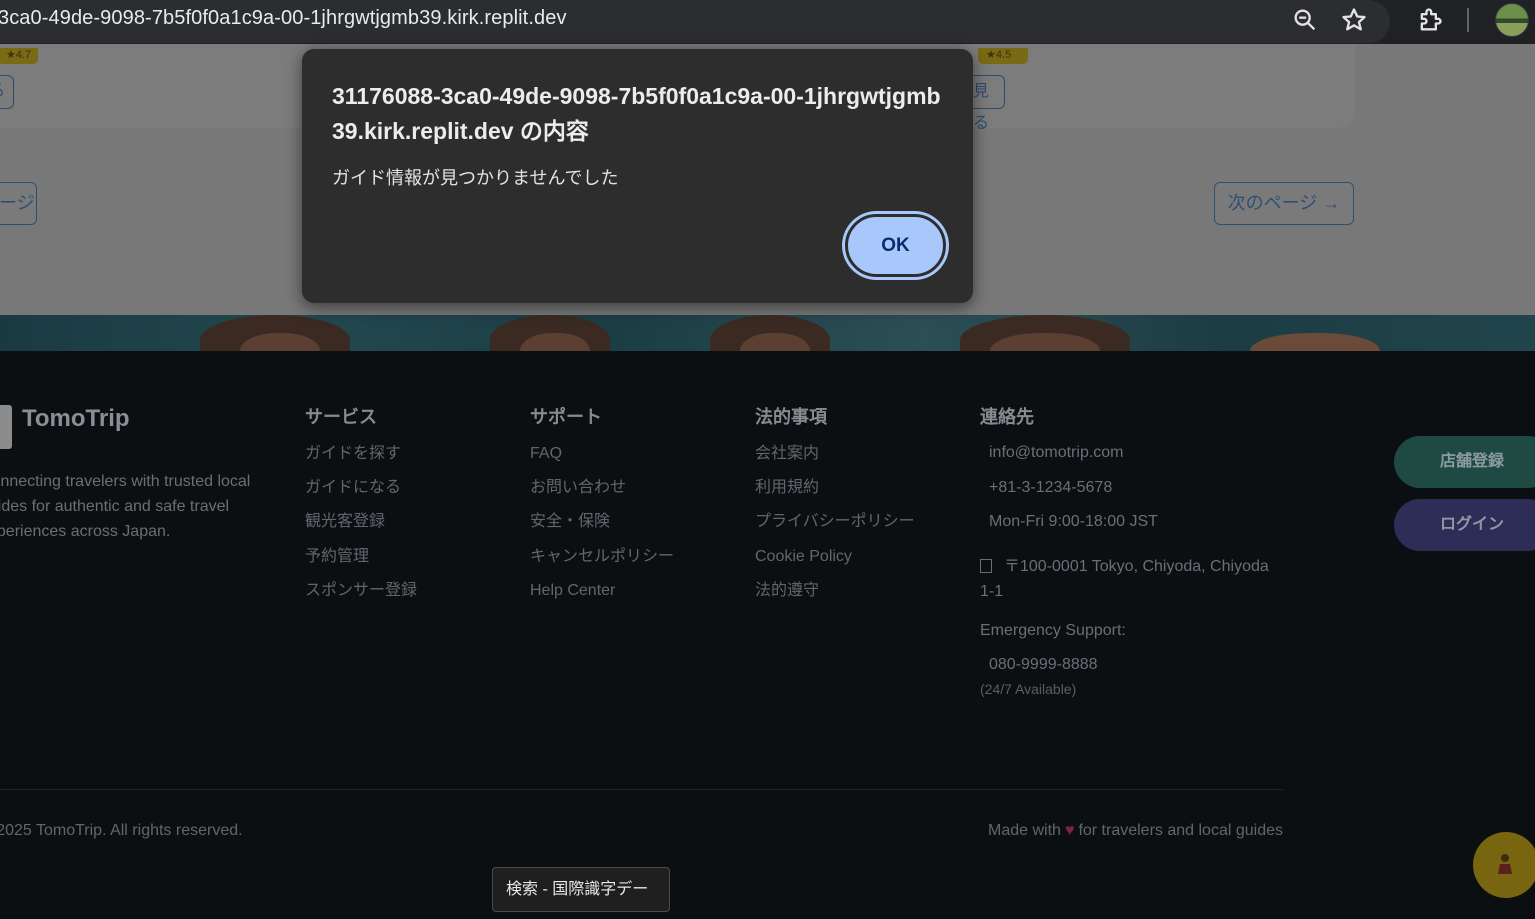 Image resolution: width=1535 pixels, height=919 pixels. Describe the element at coordinates (835, 461) in the screenshot. I see `footer-link: 会社案内` at that location.